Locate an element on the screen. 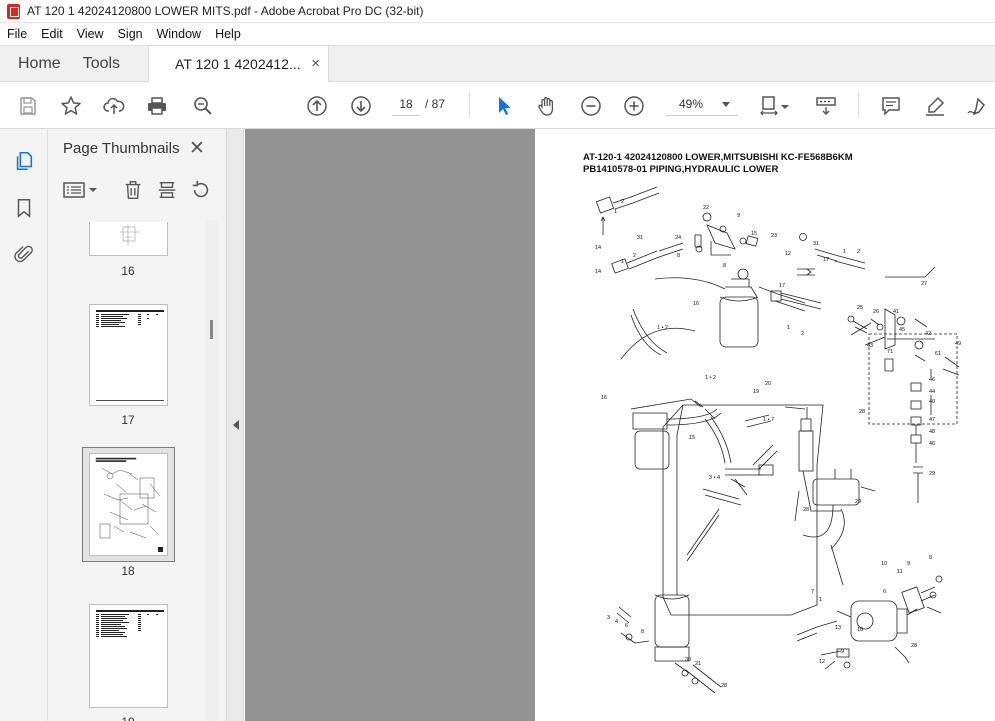  callout-label: 71 is located at coordinates (890, 352).